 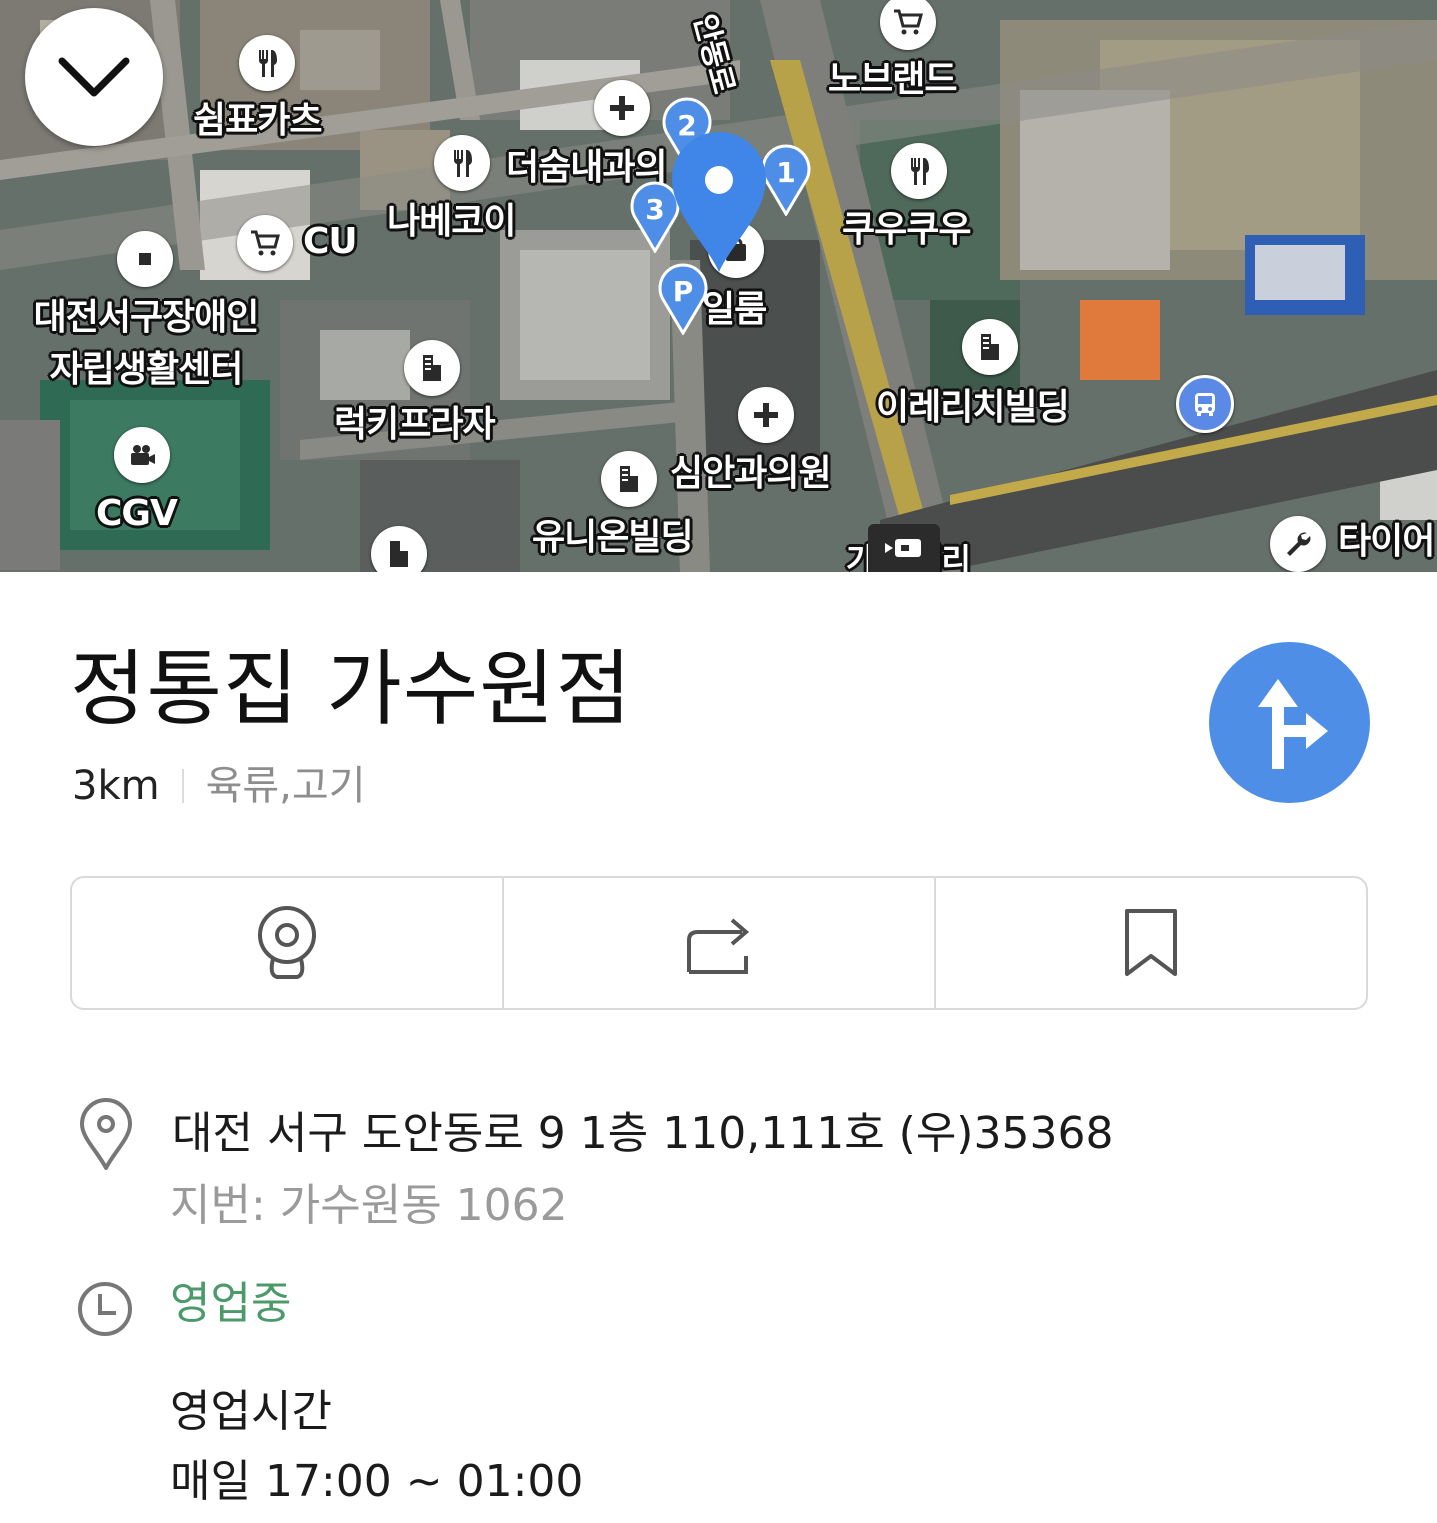 What do you see at coordinates (146, 370) in the screenshot?
I see `label-disabled-center-line2: 자립생활센터` at bounding box center [146, 370].